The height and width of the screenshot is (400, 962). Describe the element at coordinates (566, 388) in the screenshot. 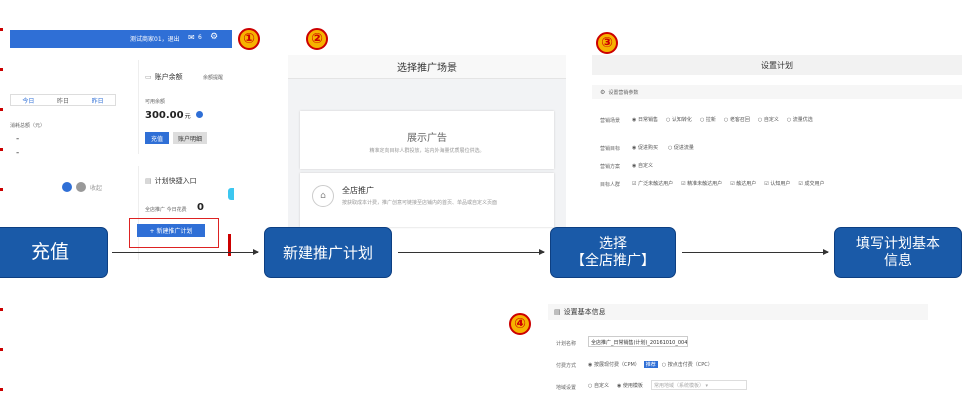

I see `region-label: 地域设置` at that location.